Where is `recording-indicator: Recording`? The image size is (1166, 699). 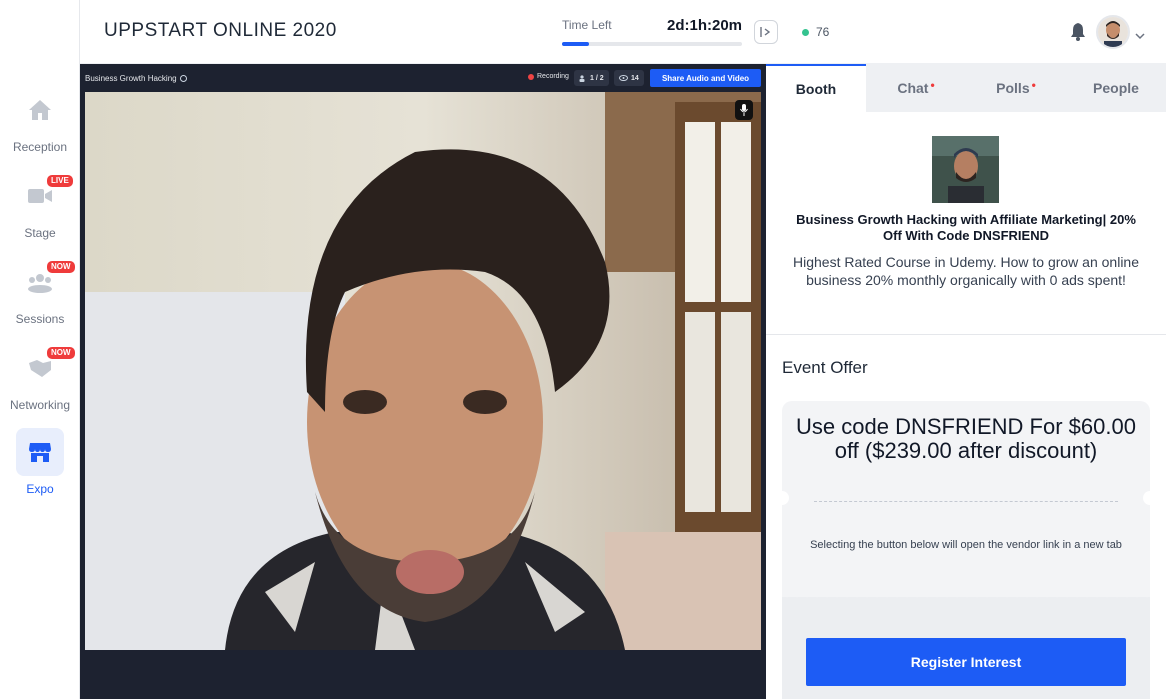
recording-indicator: Recording is located at coordinates (548, 76).